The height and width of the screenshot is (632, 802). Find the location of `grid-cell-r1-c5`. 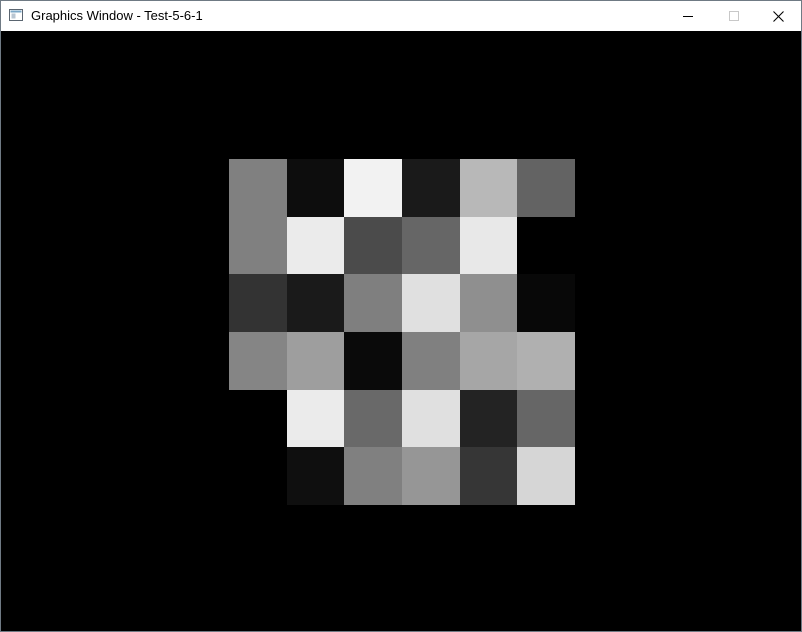

grid-cell-r1-c5 is located at coordinates (488, 188).